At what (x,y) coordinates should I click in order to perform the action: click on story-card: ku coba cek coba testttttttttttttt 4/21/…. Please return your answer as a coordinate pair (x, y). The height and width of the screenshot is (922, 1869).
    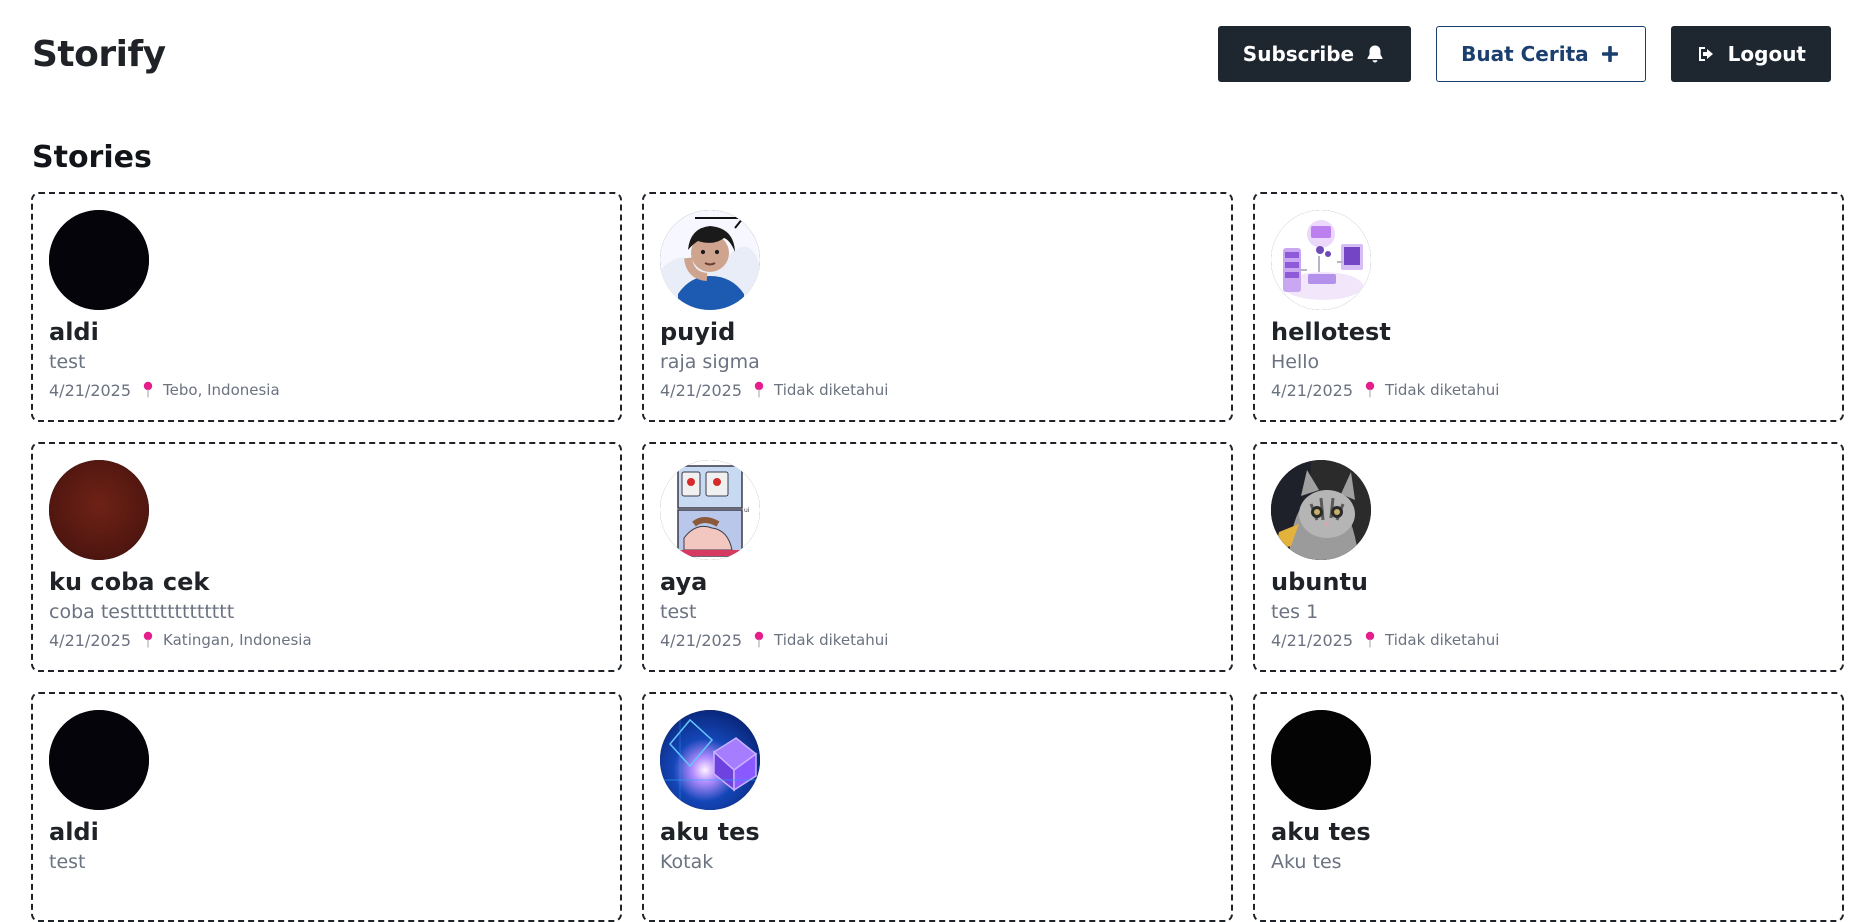
    Looking at the image, I should click on (326, 557).